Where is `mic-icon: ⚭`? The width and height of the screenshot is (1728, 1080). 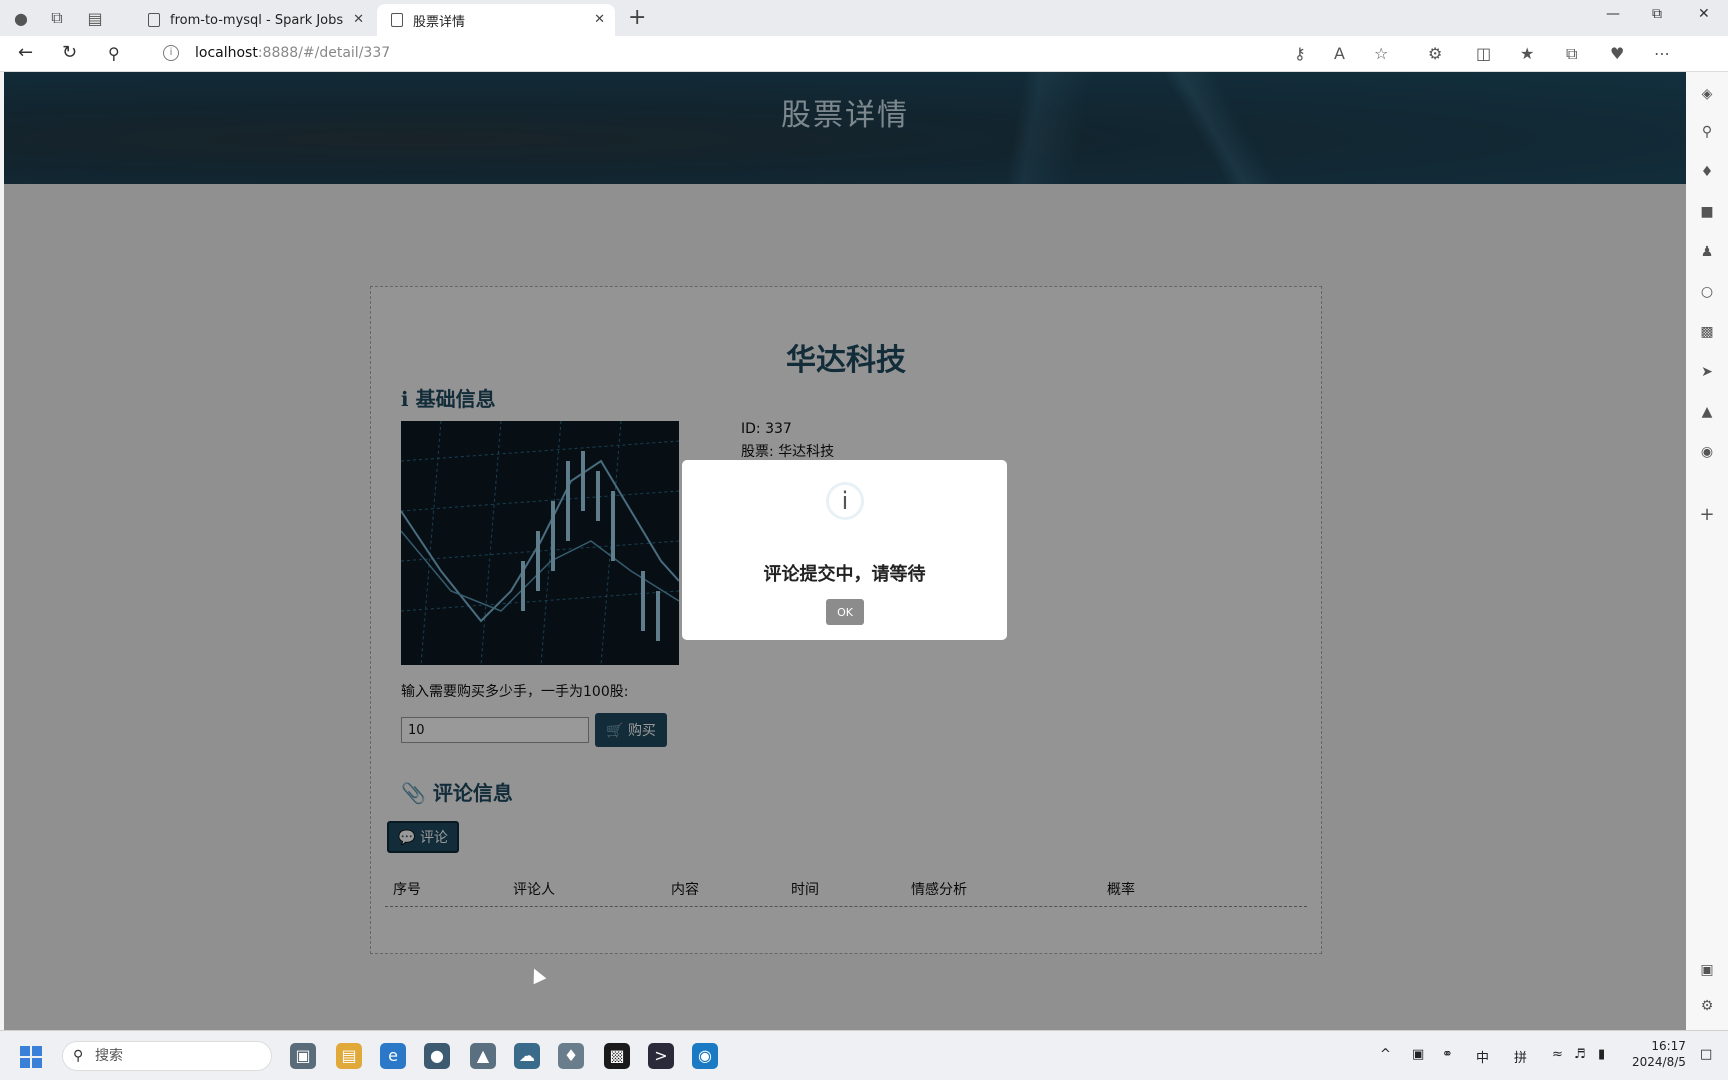 mic-icon: ⚭ is located at coordinates (1447, 1054).